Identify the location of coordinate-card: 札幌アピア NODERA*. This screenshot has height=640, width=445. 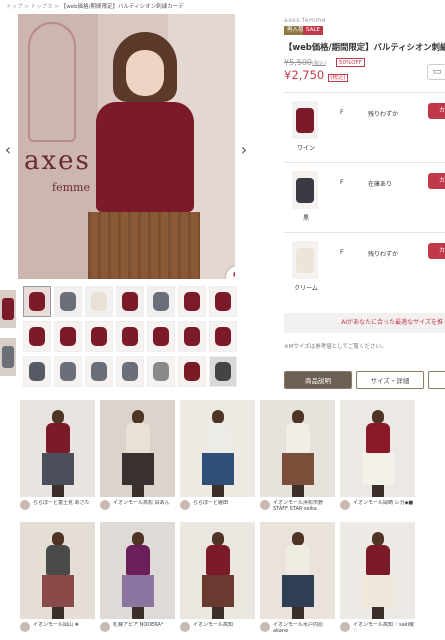
(137, 578).